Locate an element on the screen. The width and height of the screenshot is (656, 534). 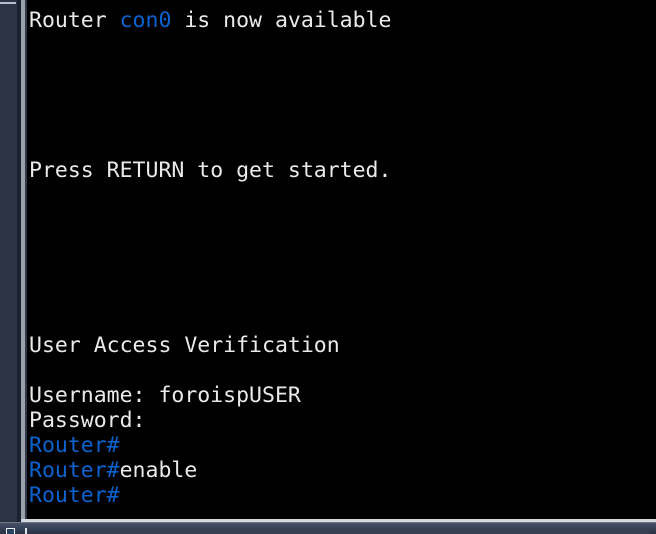
desktop-panel-highlight-line is located at coordinates (8, 3).